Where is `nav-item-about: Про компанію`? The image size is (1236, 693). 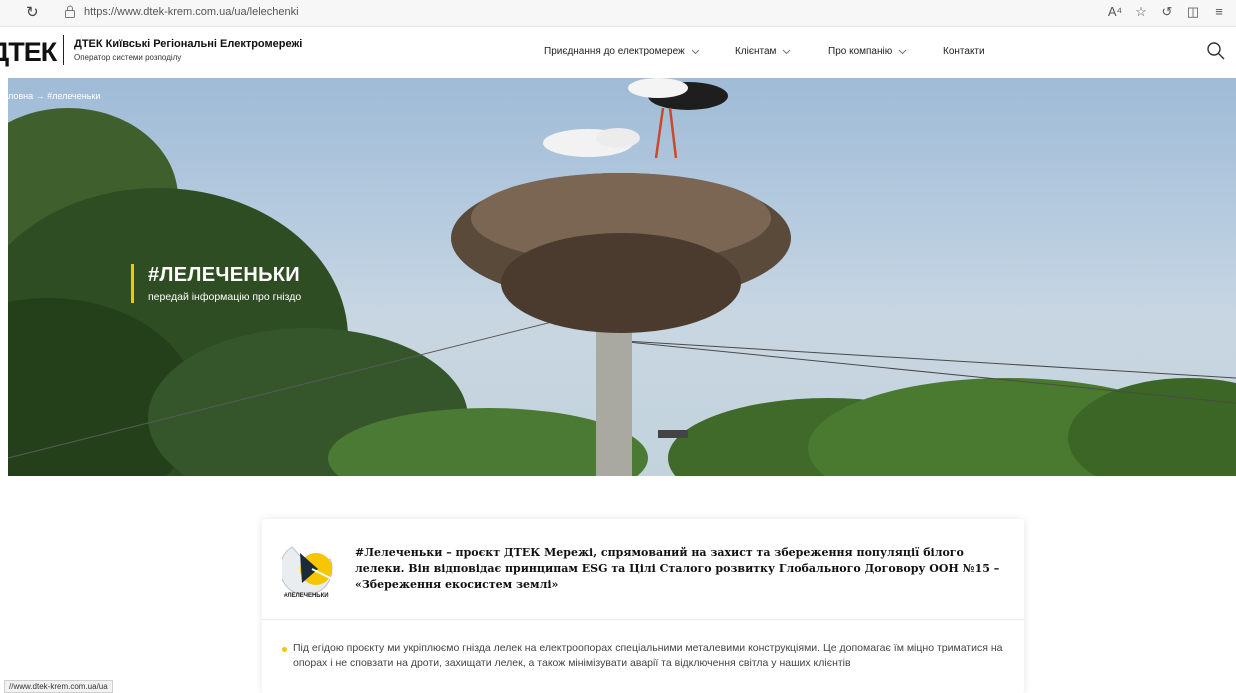
nav-item-about: Про компанію is located at coordinates (867, 51).